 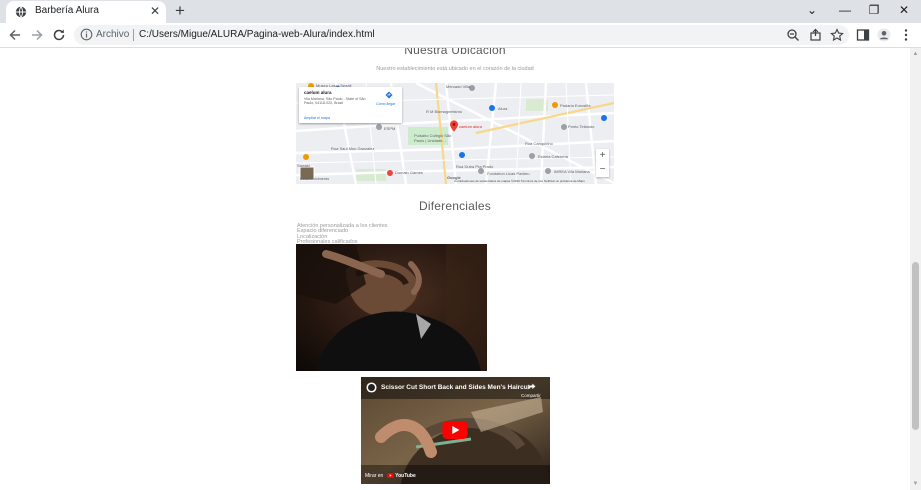 What do you see at coordinates (374, 476) in the screenshot?
I see `watch-on-text: Mirar en` at bounding box center [374, 476].